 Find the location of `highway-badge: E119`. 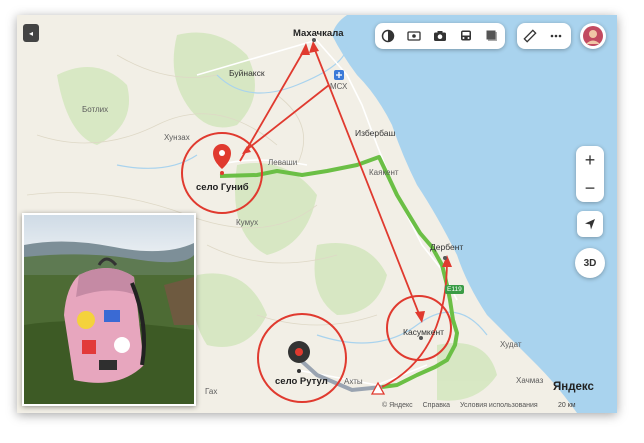

highway-badge: E119 is located at coordinates (454, 289).